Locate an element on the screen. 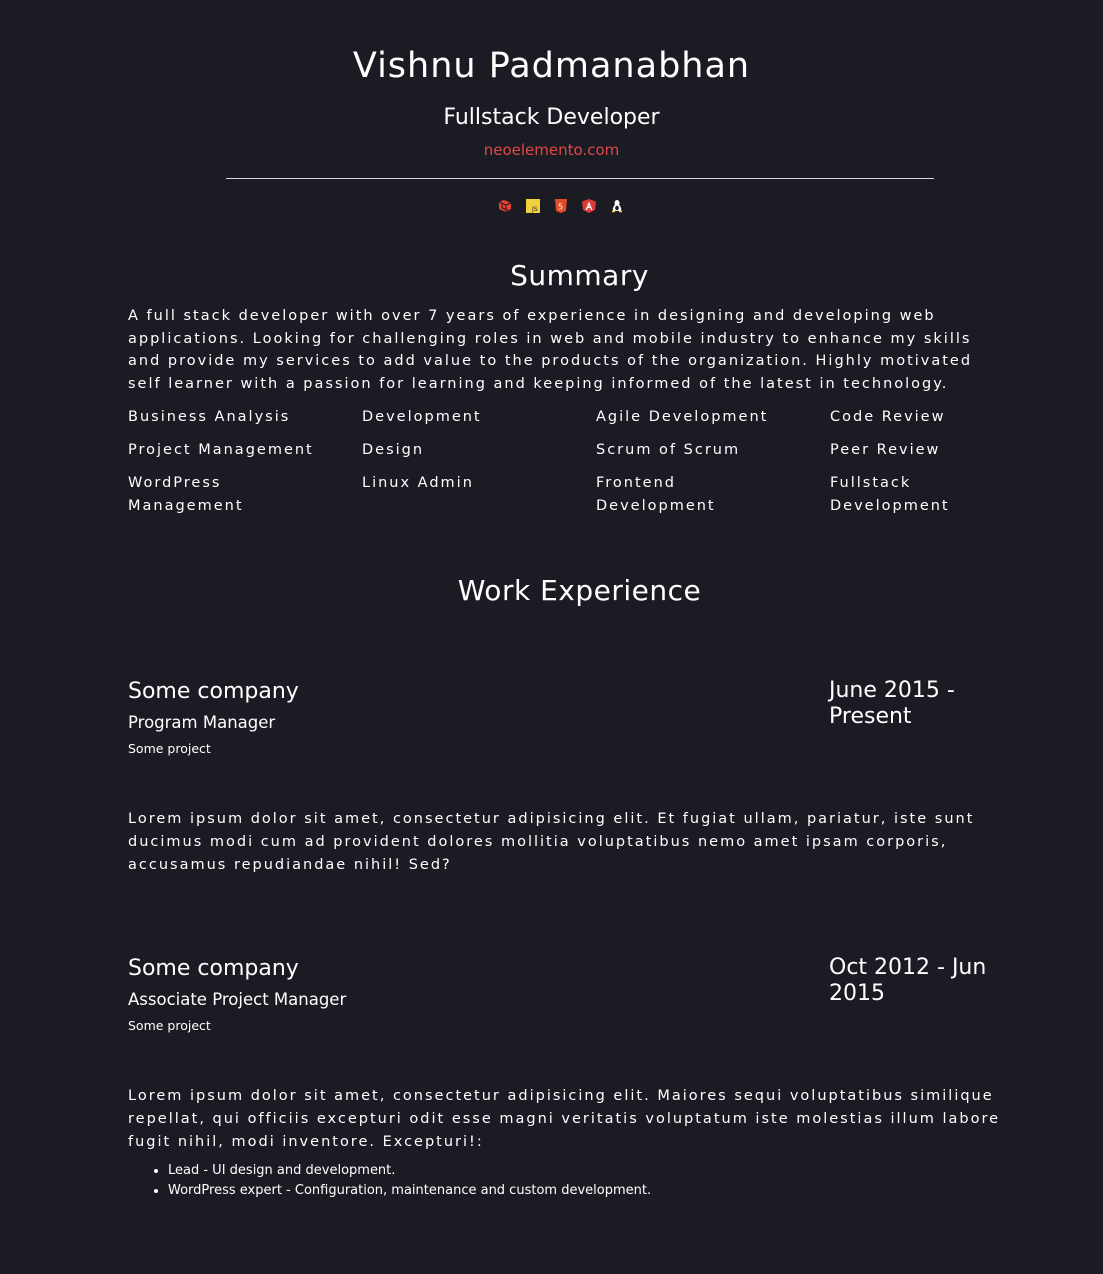 Image resolution: width=1103 pixels, height=1274 pixels. job-dates: Oct 2012 - Jun 2015 is located at coordinates (908, 980).